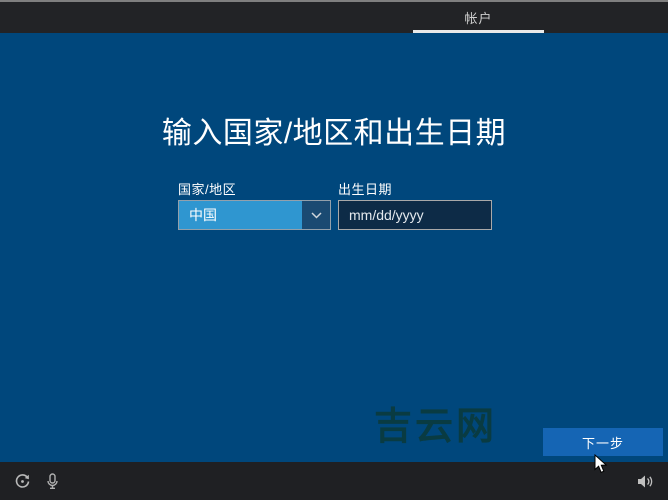 This screenshot has height=500, width=668. Describe the element at coordinates (335, 204) in the screenshot. I see `country-birthdate-form: 国家/地区 中国 出生日期` at that location.